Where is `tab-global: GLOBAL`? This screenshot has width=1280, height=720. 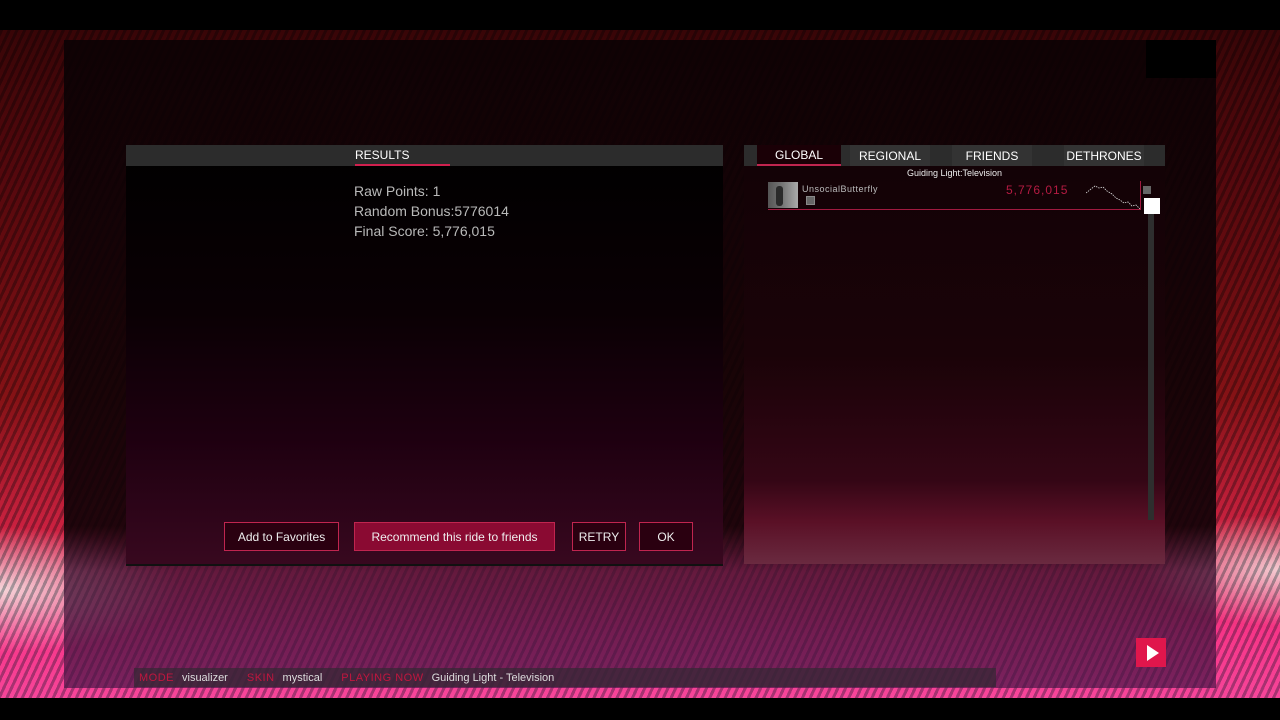 tab-global: GLOBAL is located at coordinates (799, 155).